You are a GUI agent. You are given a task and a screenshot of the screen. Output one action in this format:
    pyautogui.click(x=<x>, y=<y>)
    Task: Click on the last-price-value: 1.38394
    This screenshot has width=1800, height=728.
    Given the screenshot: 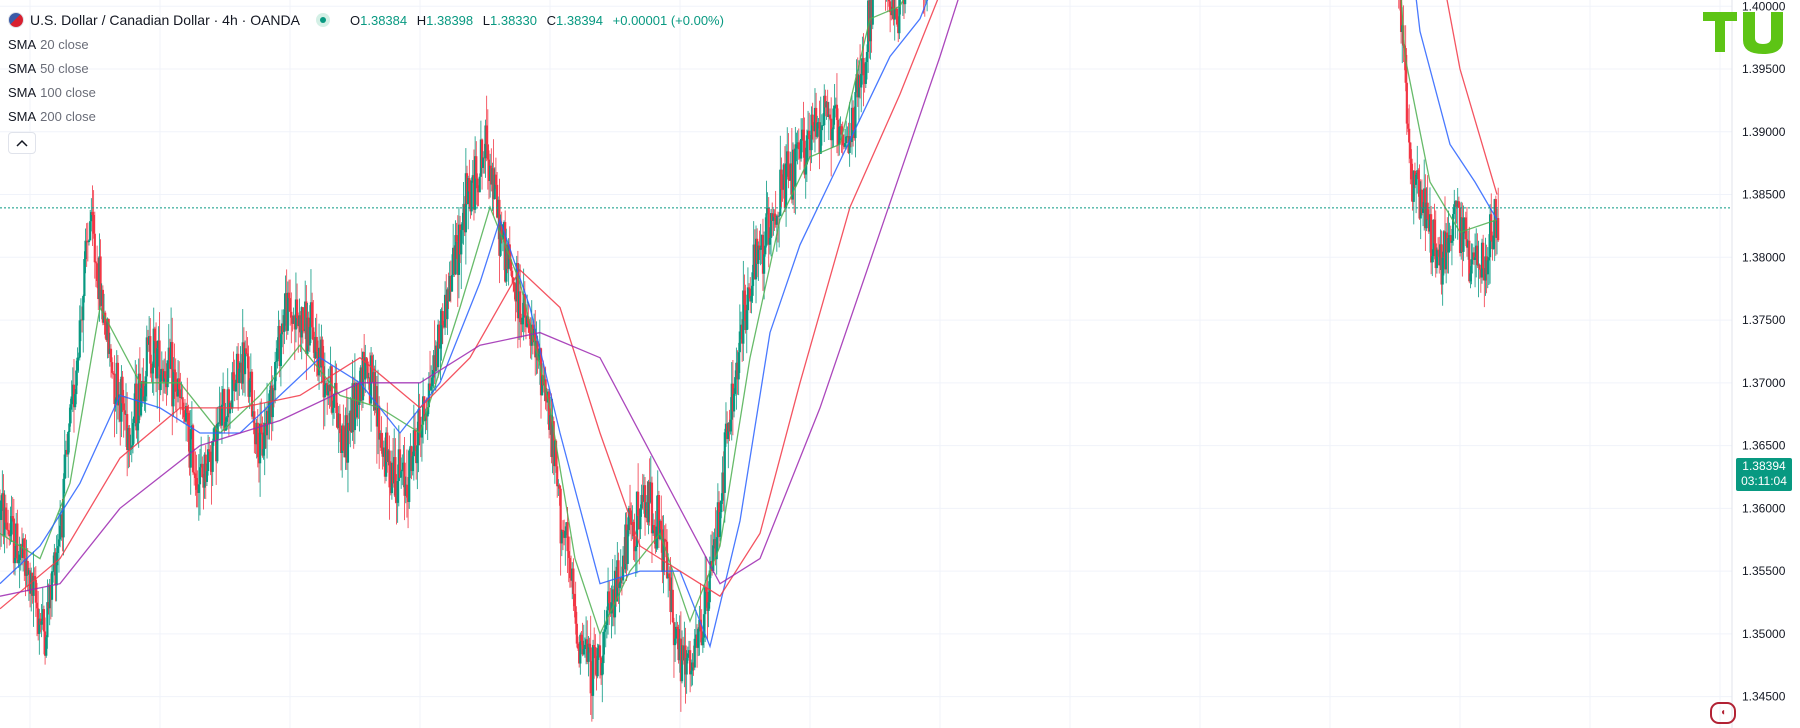 What is the action you would take?
    pyautogui.click(x=1764, y=466)
    